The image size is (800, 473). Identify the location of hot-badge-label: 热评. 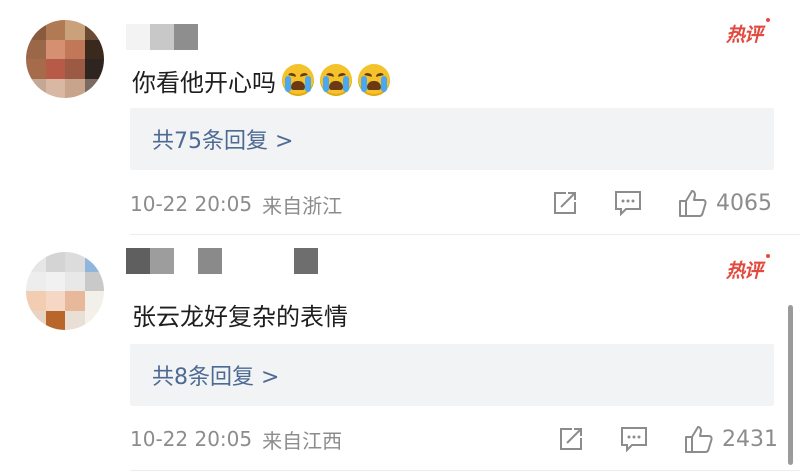
(744, 271).